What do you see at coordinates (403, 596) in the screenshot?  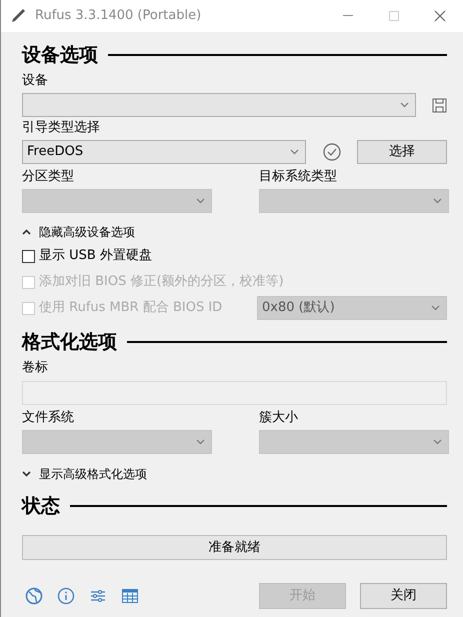 I see `action-button: 关闭` at bounding box center [403, 596].